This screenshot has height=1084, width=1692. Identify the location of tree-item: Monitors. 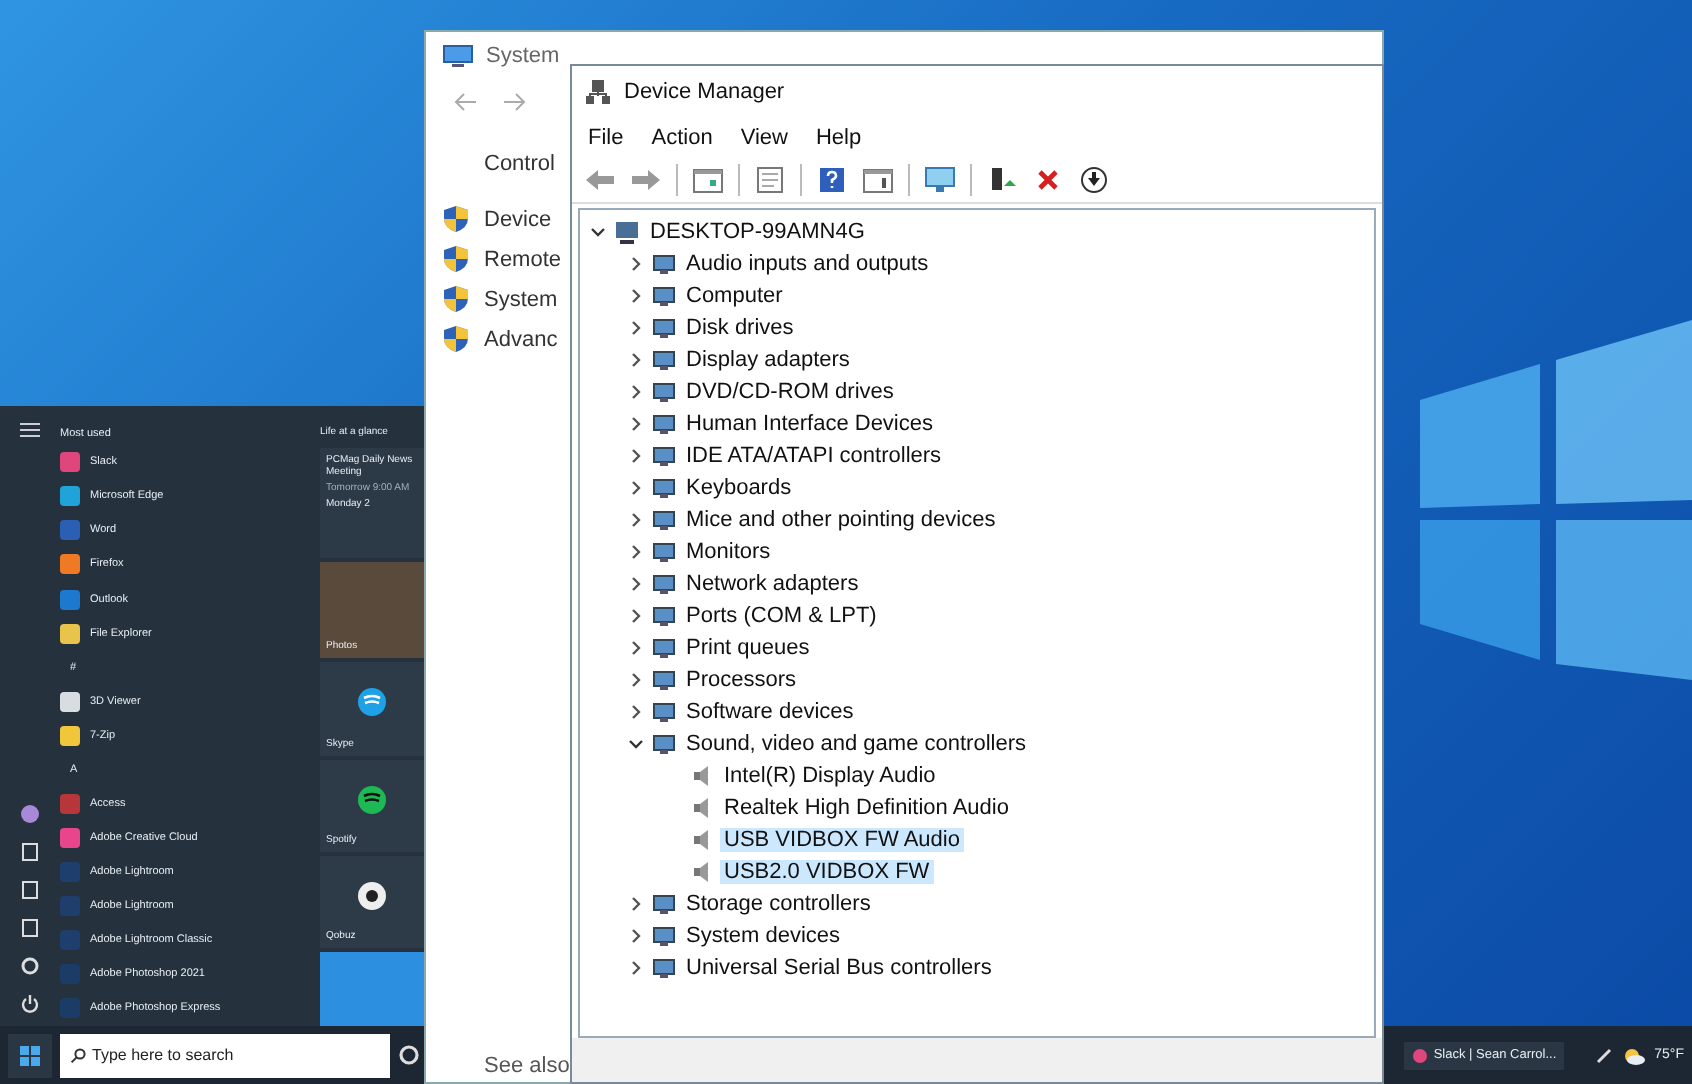
(728, 552).